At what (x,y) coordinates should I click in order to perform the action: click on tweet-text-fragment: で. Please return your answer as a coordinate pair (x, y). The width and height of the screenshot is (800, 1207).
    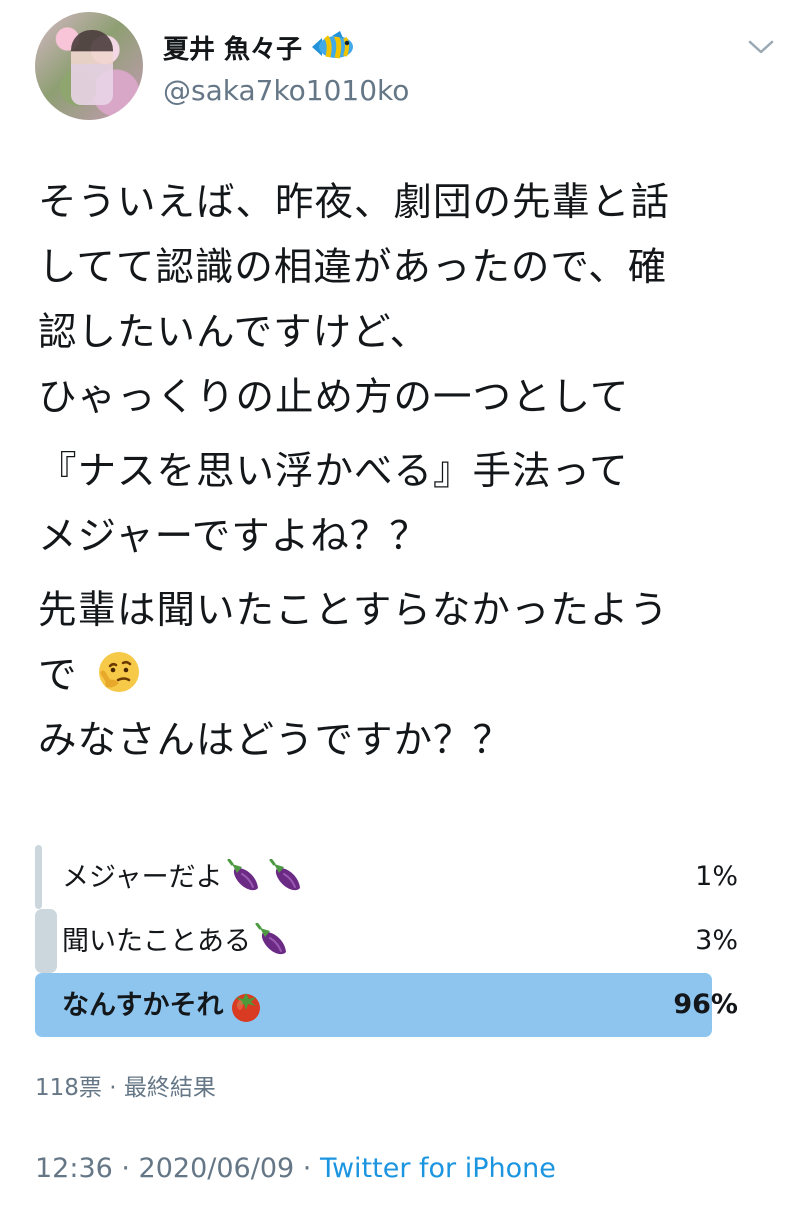
    Looking at the image, I should click on (58, 675).